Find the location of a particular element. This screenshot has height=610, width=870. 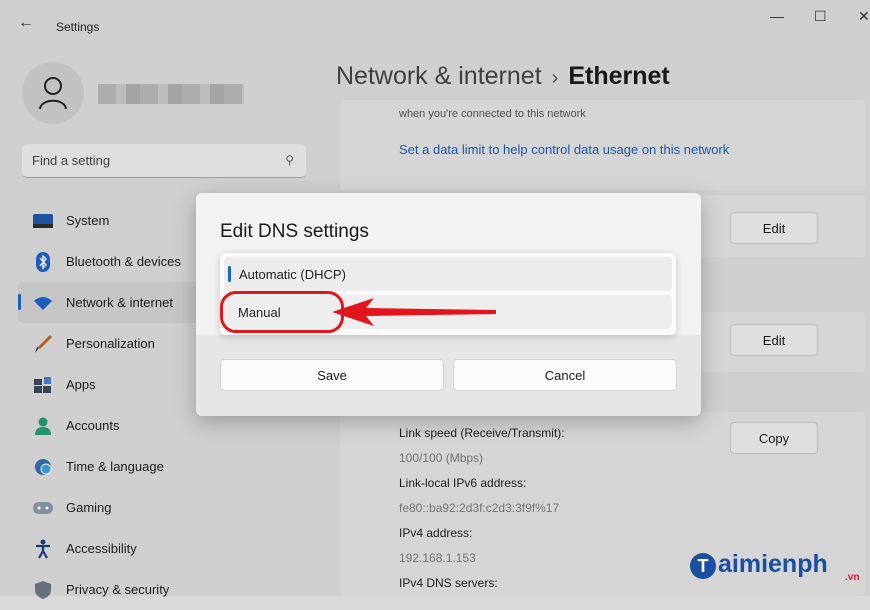

option-automatic-dhcp: Automatic (DHCP) is located at coordinates (448, 274).